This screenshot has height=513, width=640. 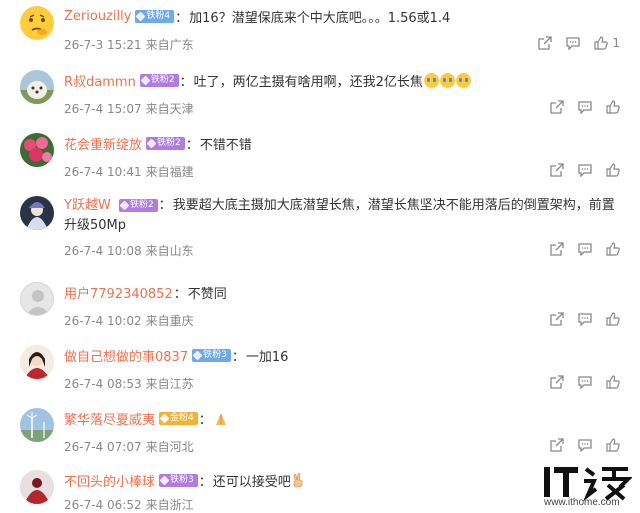 I want to click on comment-text: 不赞同, so click(x=207, y=294).